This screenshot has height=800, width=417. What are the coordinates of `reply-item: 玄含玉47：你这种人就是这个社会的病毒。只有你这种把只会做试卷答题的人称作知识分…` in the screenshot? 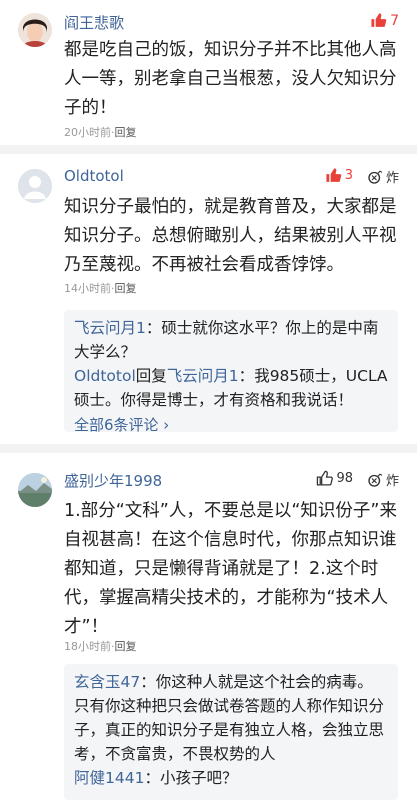 It's located at (231, 718).